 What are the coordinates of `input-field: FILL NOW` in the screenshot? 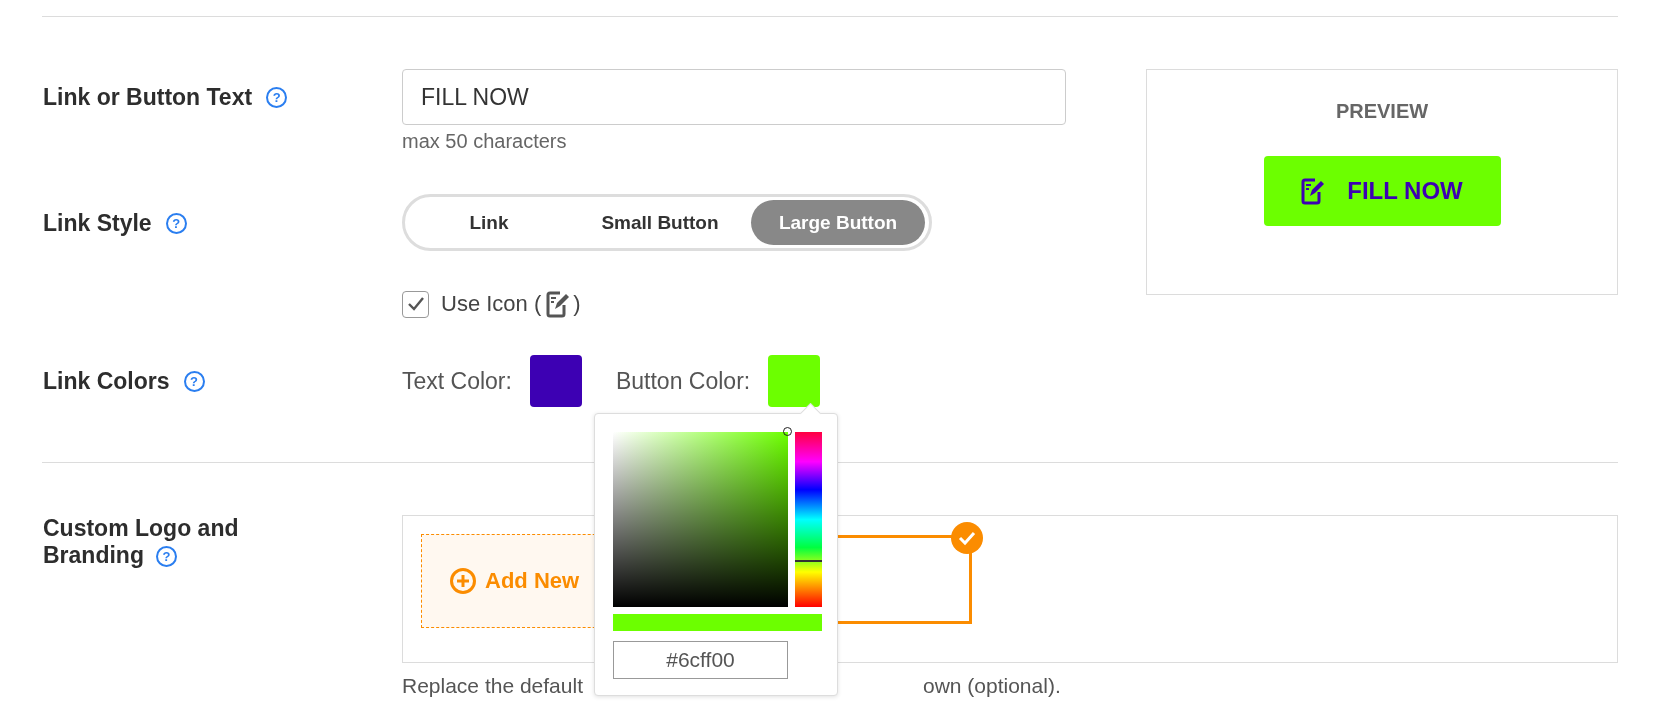 It's located at (734, 97).